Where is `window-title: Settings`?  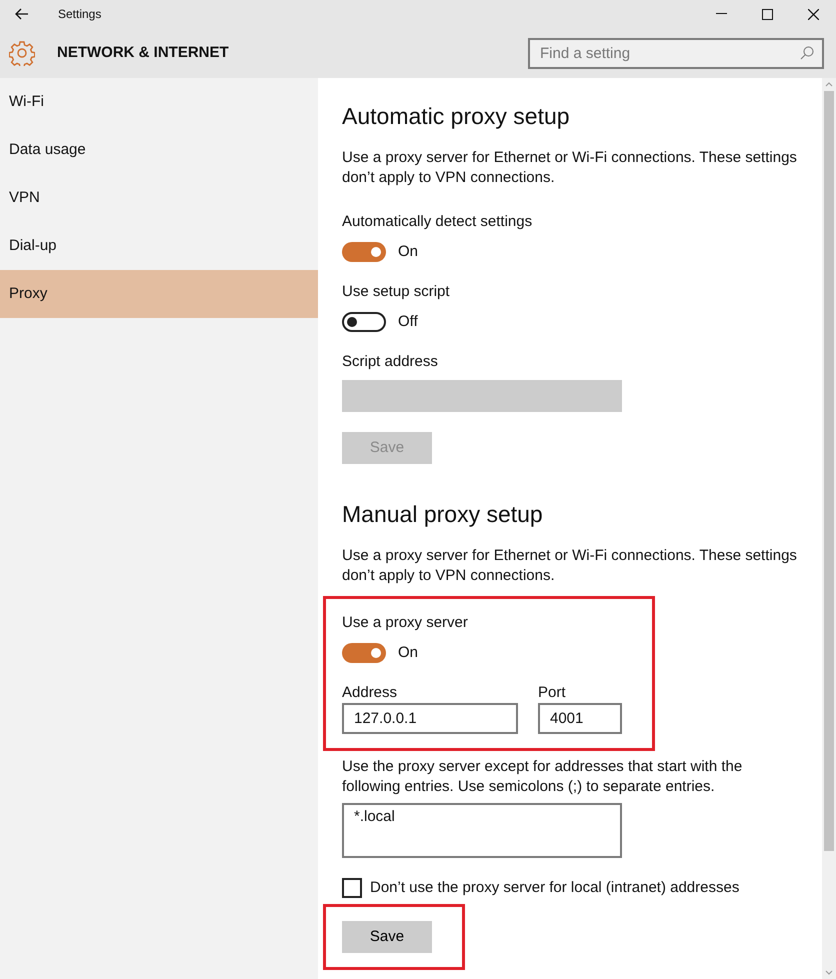 window-title: Settings is located at coordinates (80, 14).